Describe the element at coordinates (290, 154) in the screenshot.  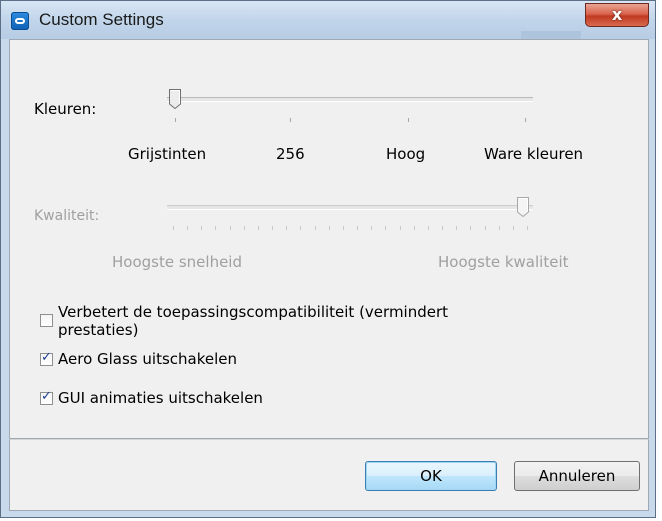
I see `colors-tick-label: 256` at that location.